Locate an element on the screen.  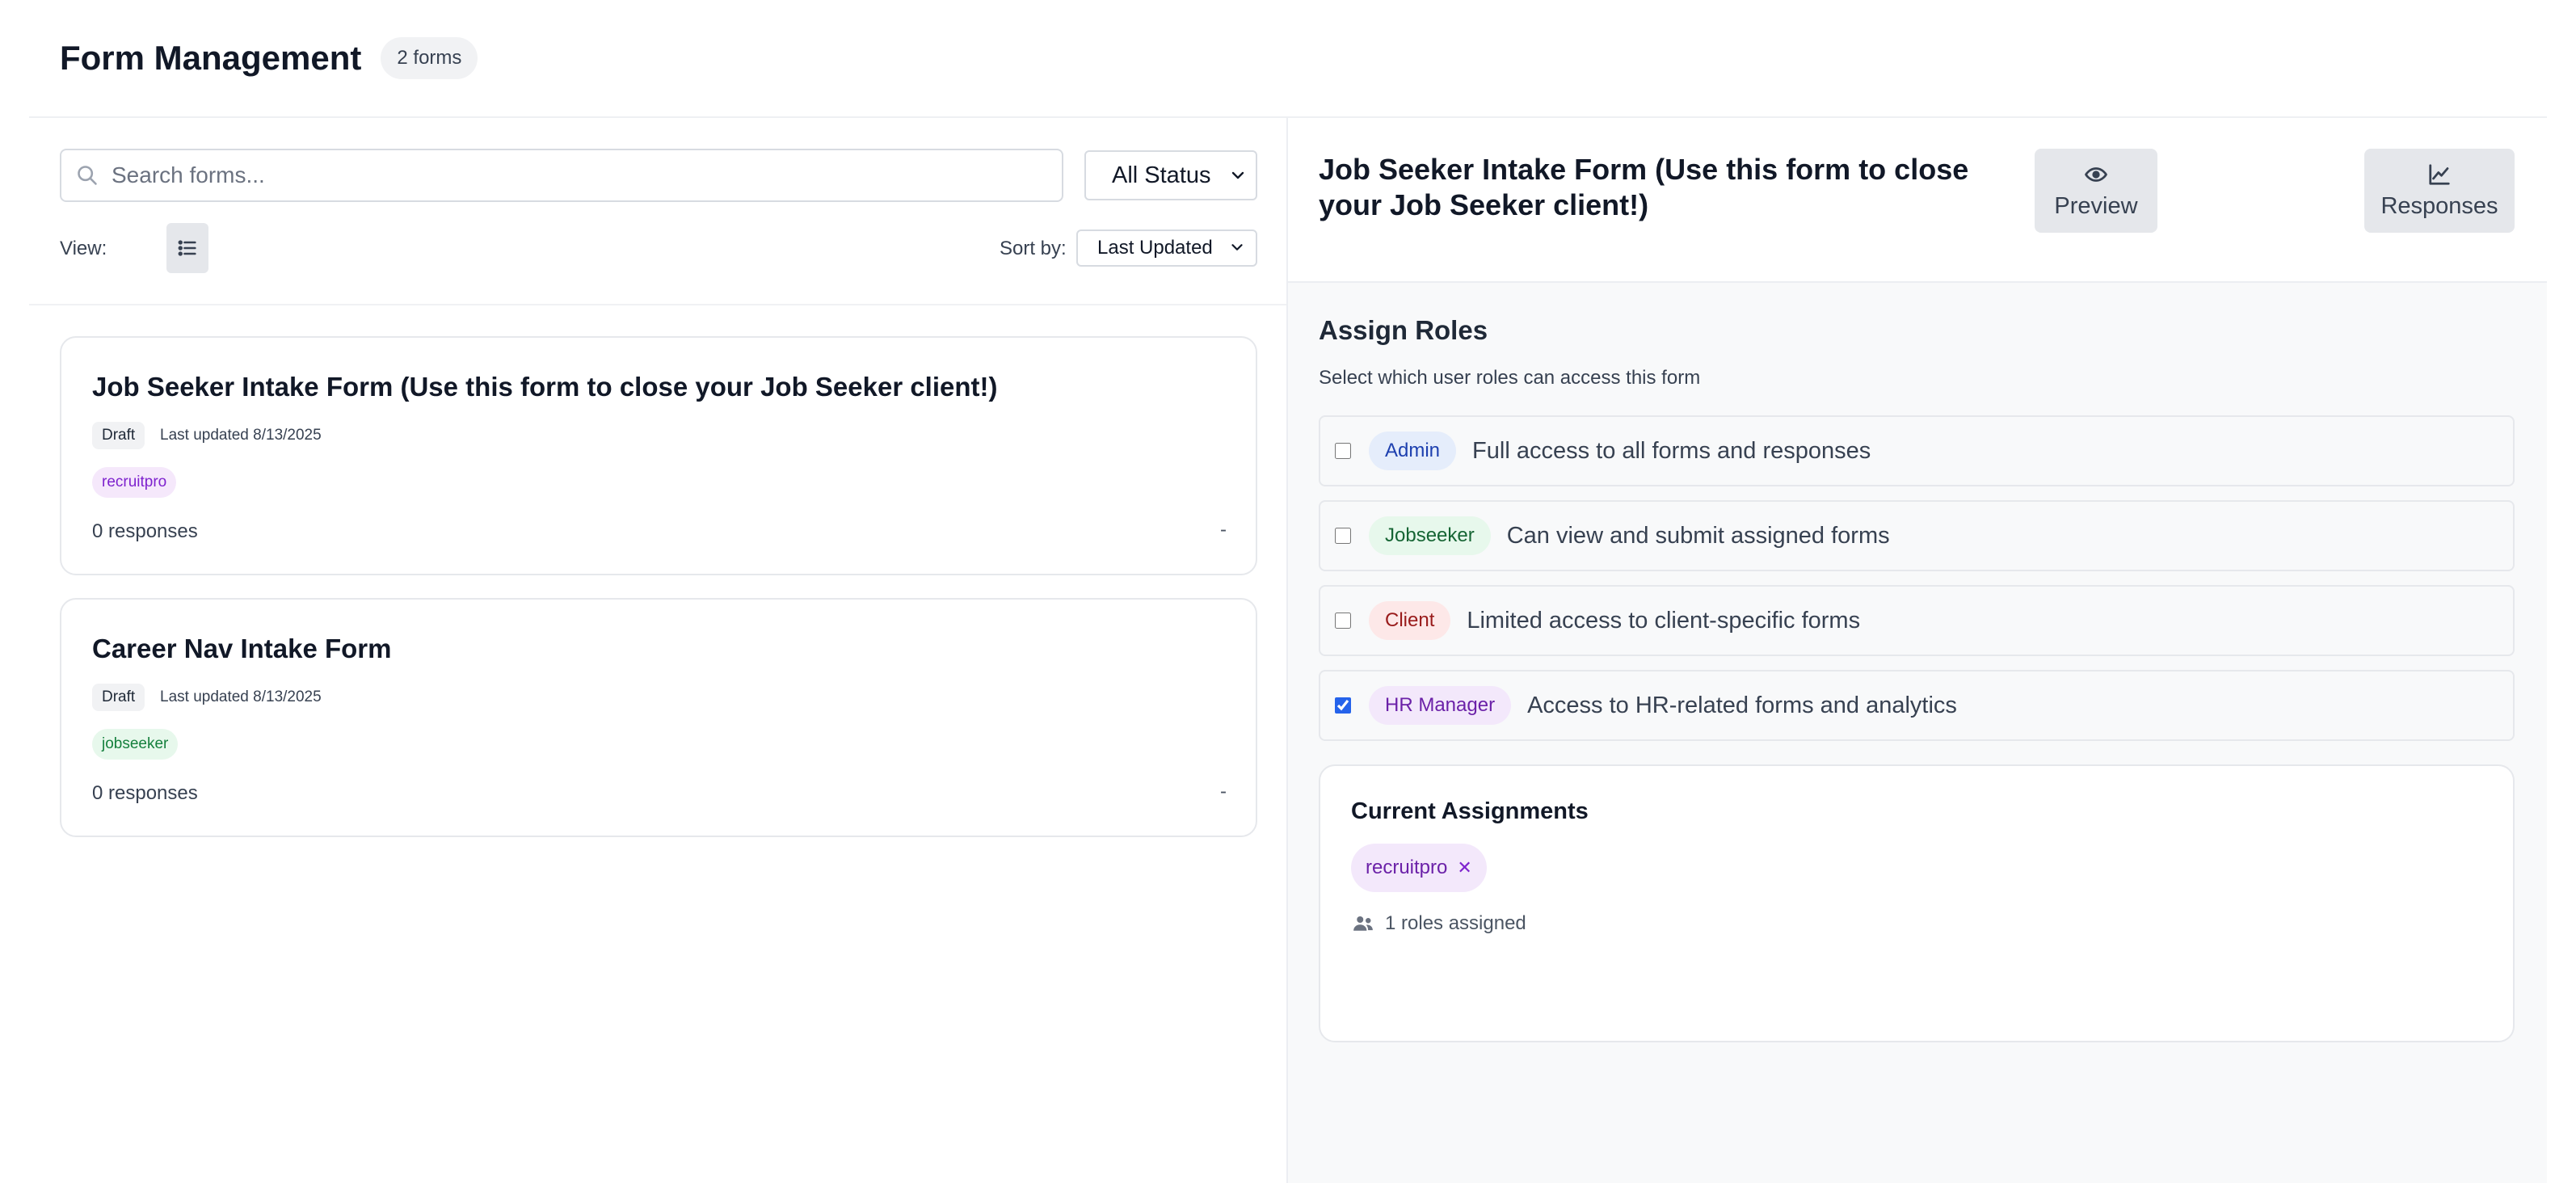
search-input is located at coordinates (576, 175).